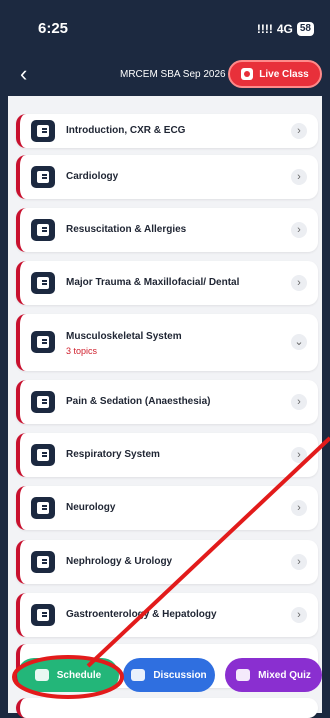 Image resolution: width=330 pixels, height=718 pixels. Describe the element at coordinates (79, 675) in the screenshot. I see `schedule-label: Schedule` at that location.